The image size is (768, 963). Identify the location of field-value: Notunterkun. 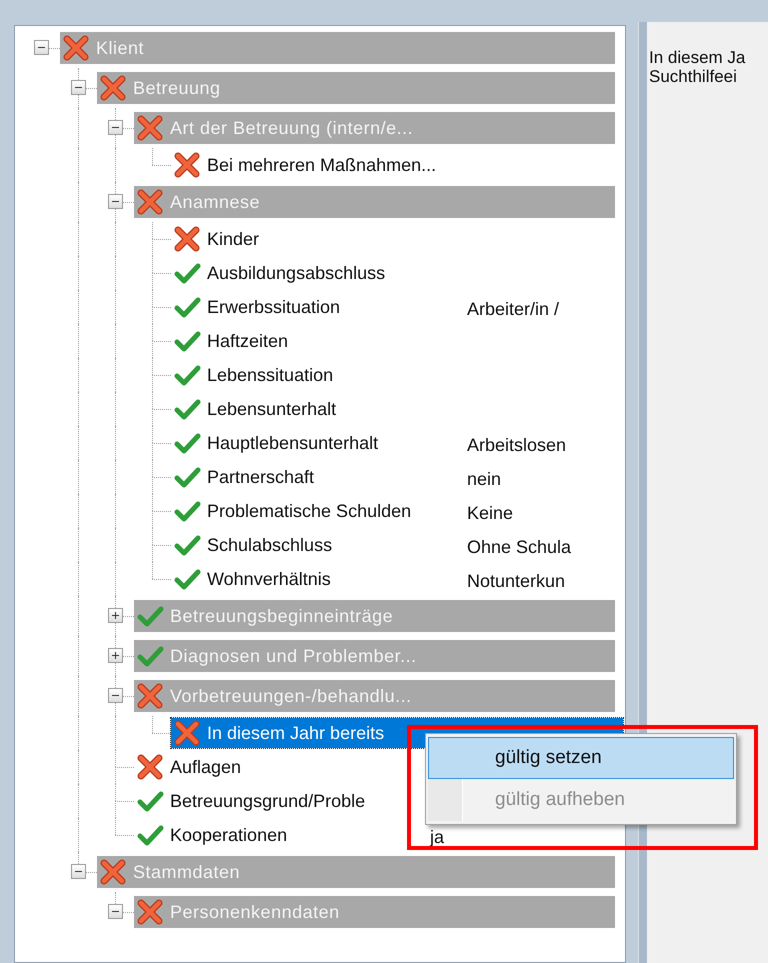
(516, 581).